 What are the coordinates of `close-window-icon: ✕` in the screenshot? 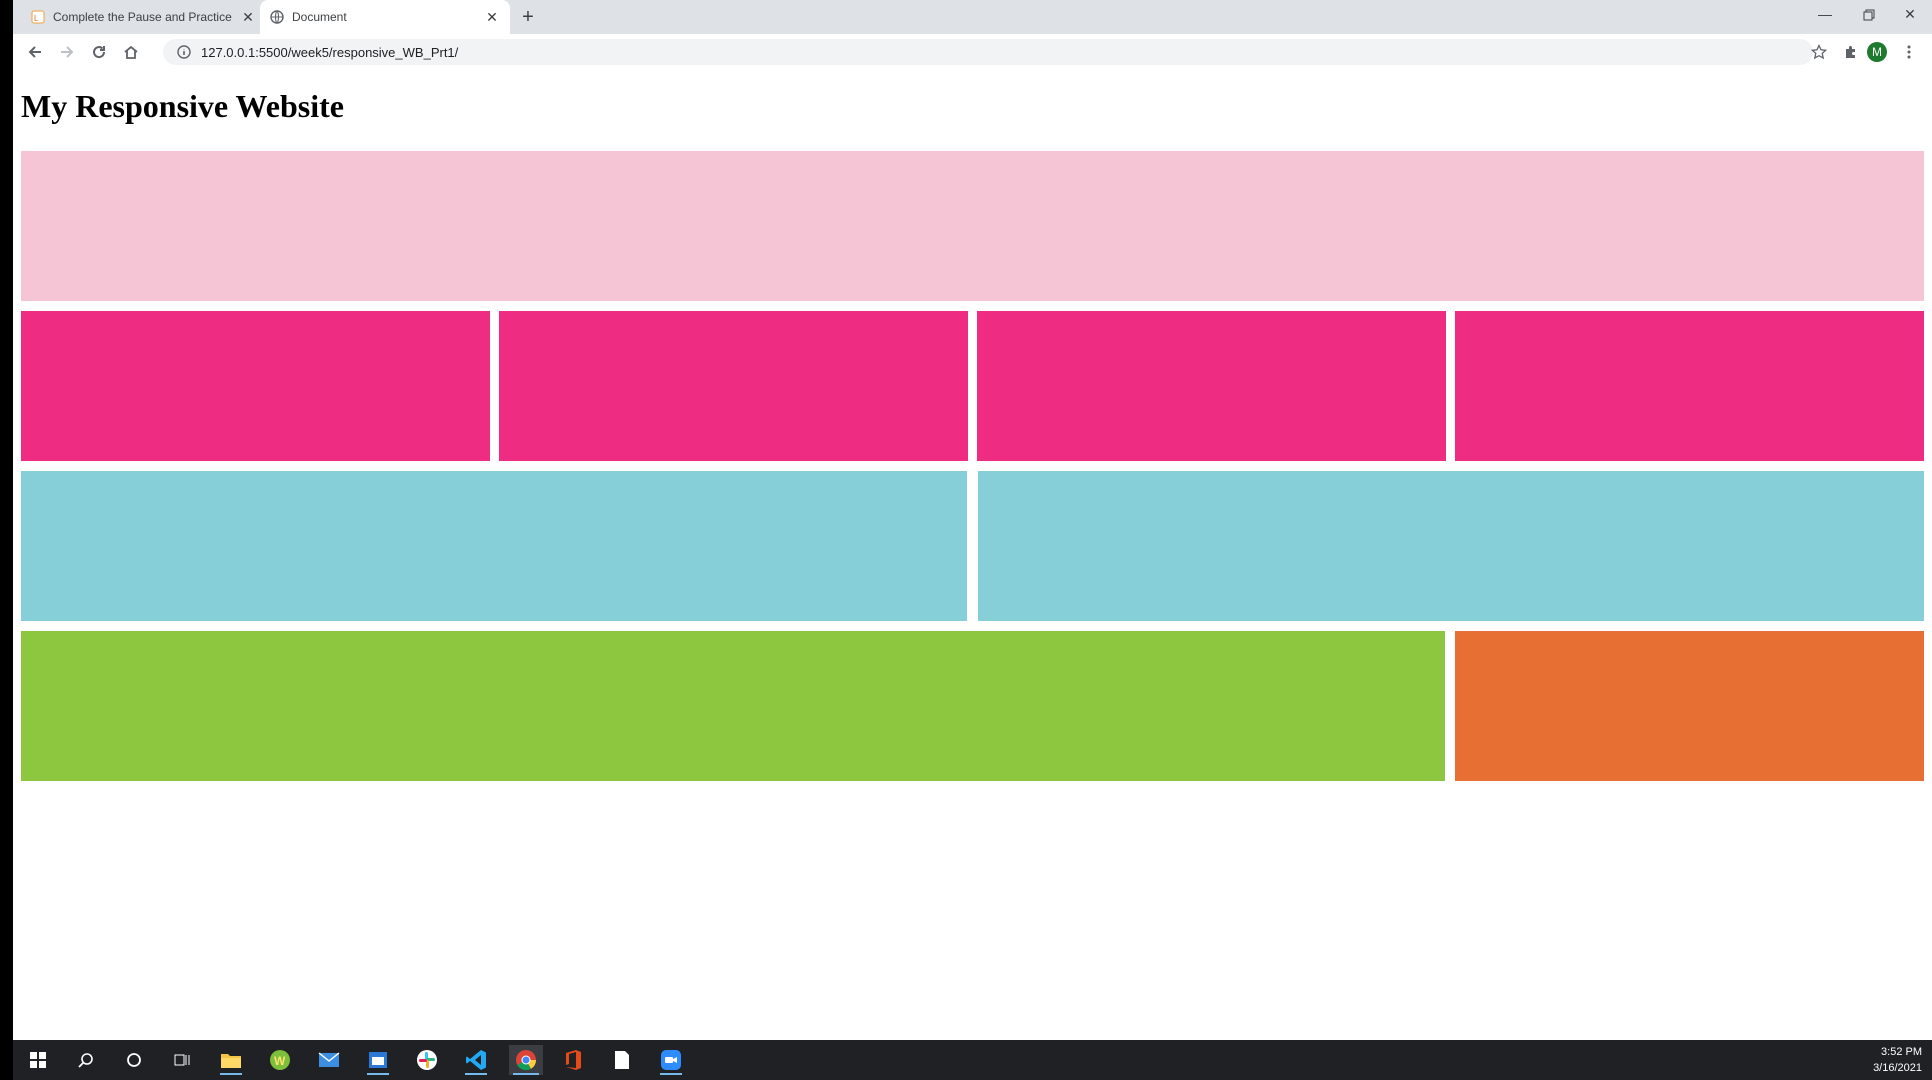 It's located at (1910, 15).